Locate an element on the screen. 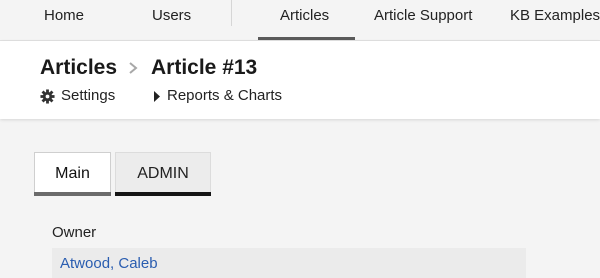 Image resolution: width=600 pixels, height=278 pixels. nav-item-users: Users is located at coordinates (171, 15).